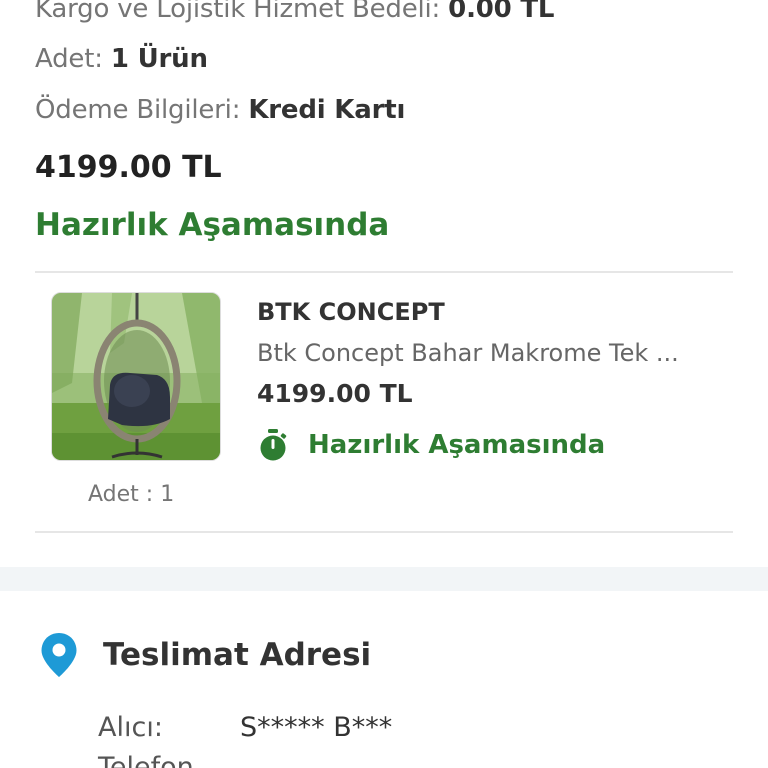 The width and height of the screenshot is (768, 768). What do you see at coordinates (131, 494) in the screenshot?
I see `product-quantity: Adet : 1` at bounding box center [131, 494].